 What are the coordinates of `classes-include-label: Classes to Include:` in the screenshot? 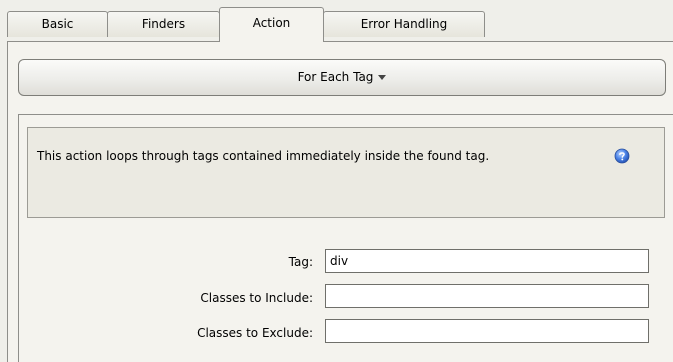 It's located at (256, 298).